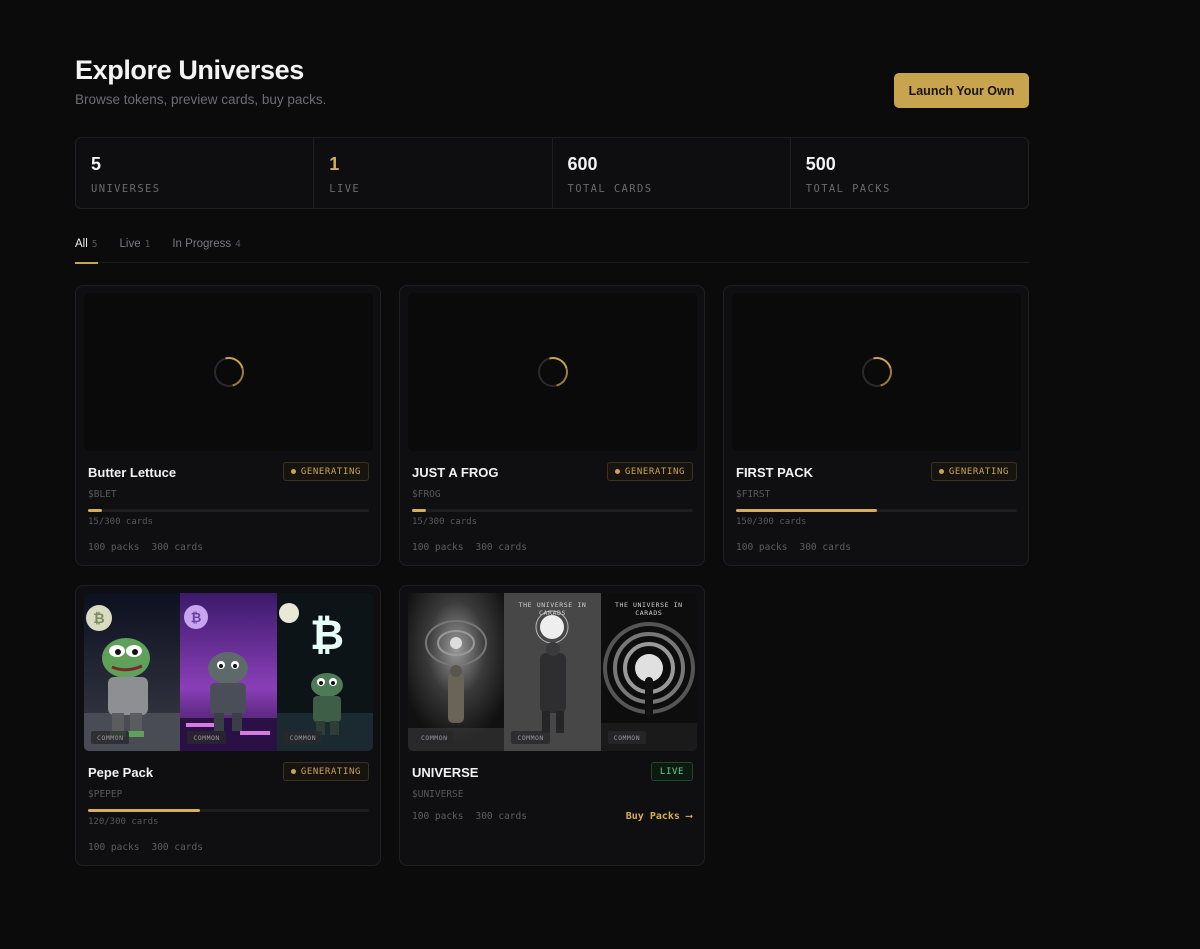  I want to click on tab-count: 4, so click(238, 244).